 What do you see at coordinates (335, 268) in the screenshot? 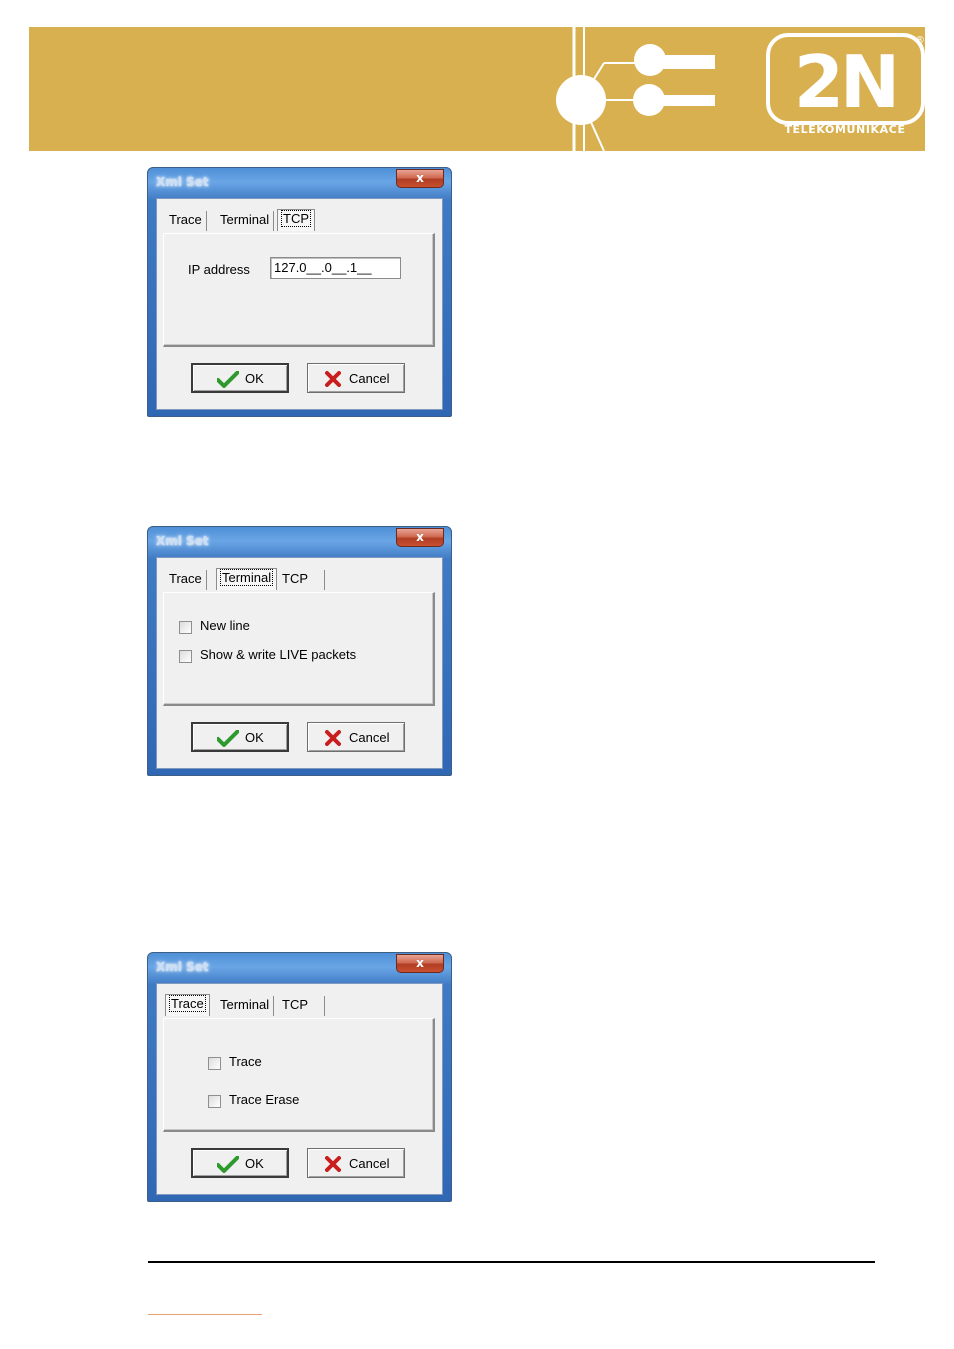
I see `ip-address-input: 127.0__.0__.1__` at bounding box center [335, 268].